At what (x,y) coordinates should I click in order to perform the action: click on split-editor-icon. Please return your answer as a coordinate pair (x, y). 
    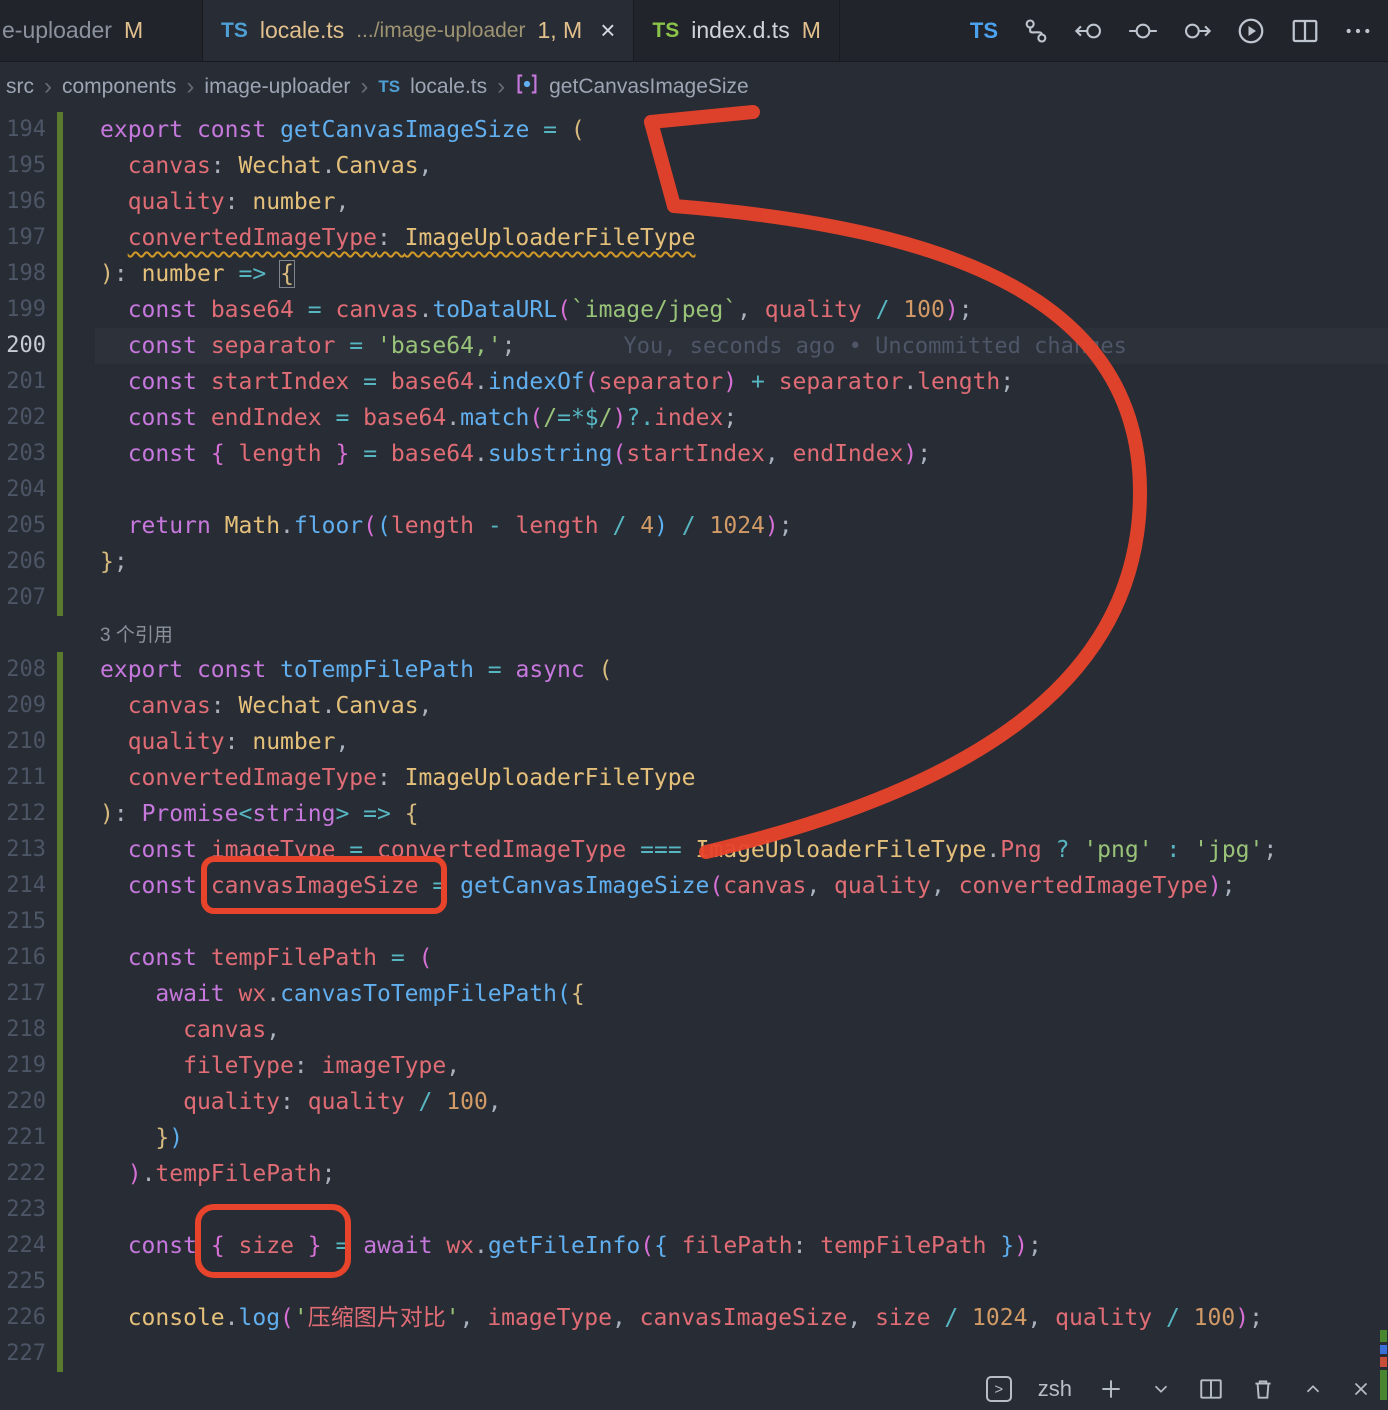
    Looking at the image, I should click on (1305, 31).